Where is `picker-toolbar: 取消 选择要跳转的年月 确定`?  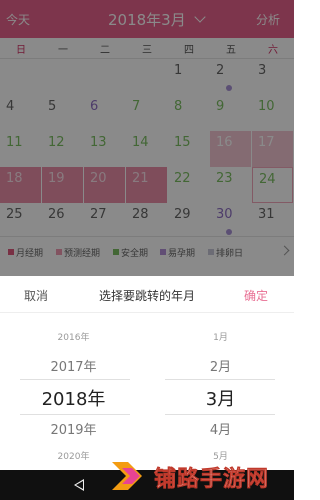 picker-toolbar: 取消 选择要跳转的年月 确定 is located at coordinates (147, 294).